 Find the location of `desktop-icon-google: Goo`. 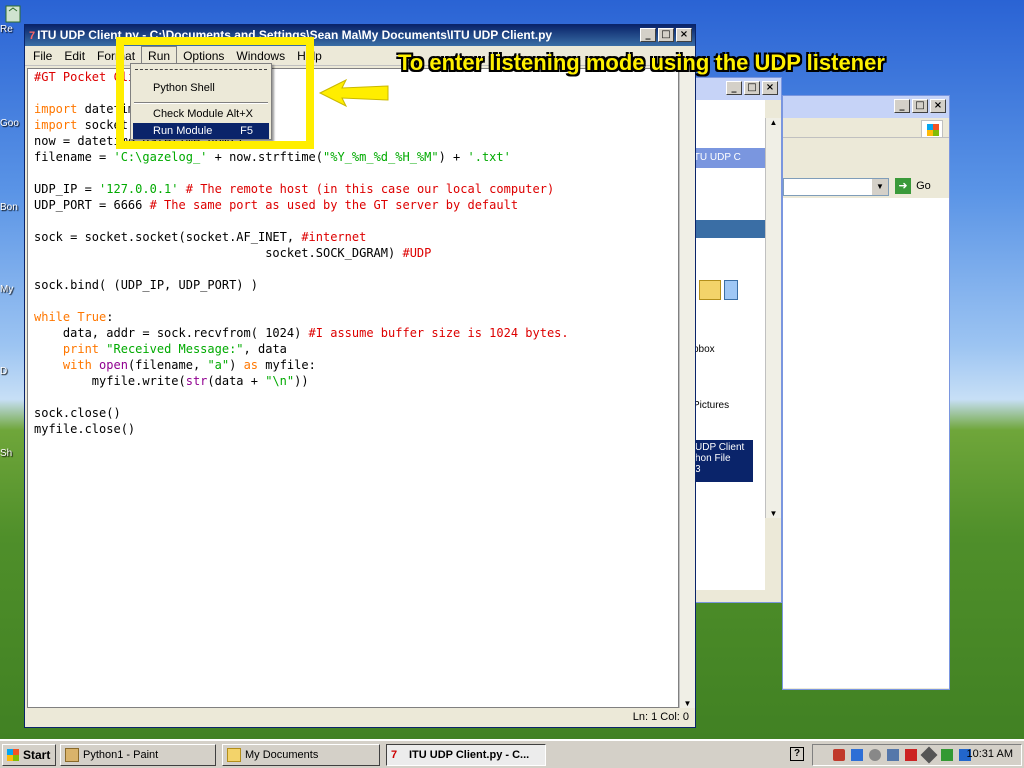

desktop-icon-google: Goo is located at coordinates (13, 123).